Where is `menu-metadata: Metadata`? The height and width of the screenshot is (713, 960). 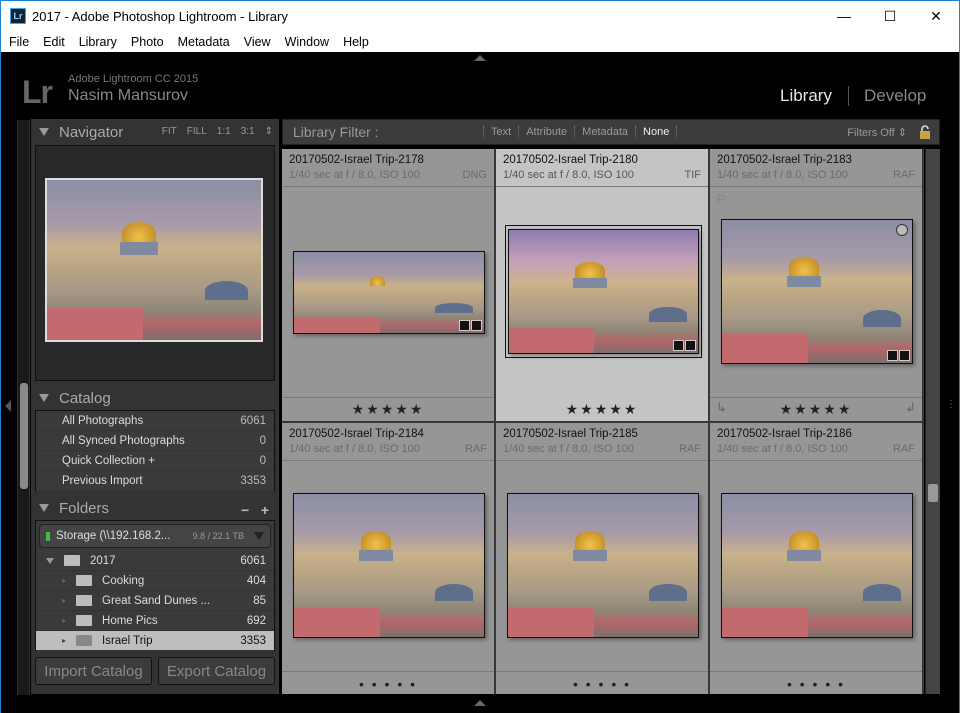 menu-metadata: Metadata is located at coordinates (204, 42).